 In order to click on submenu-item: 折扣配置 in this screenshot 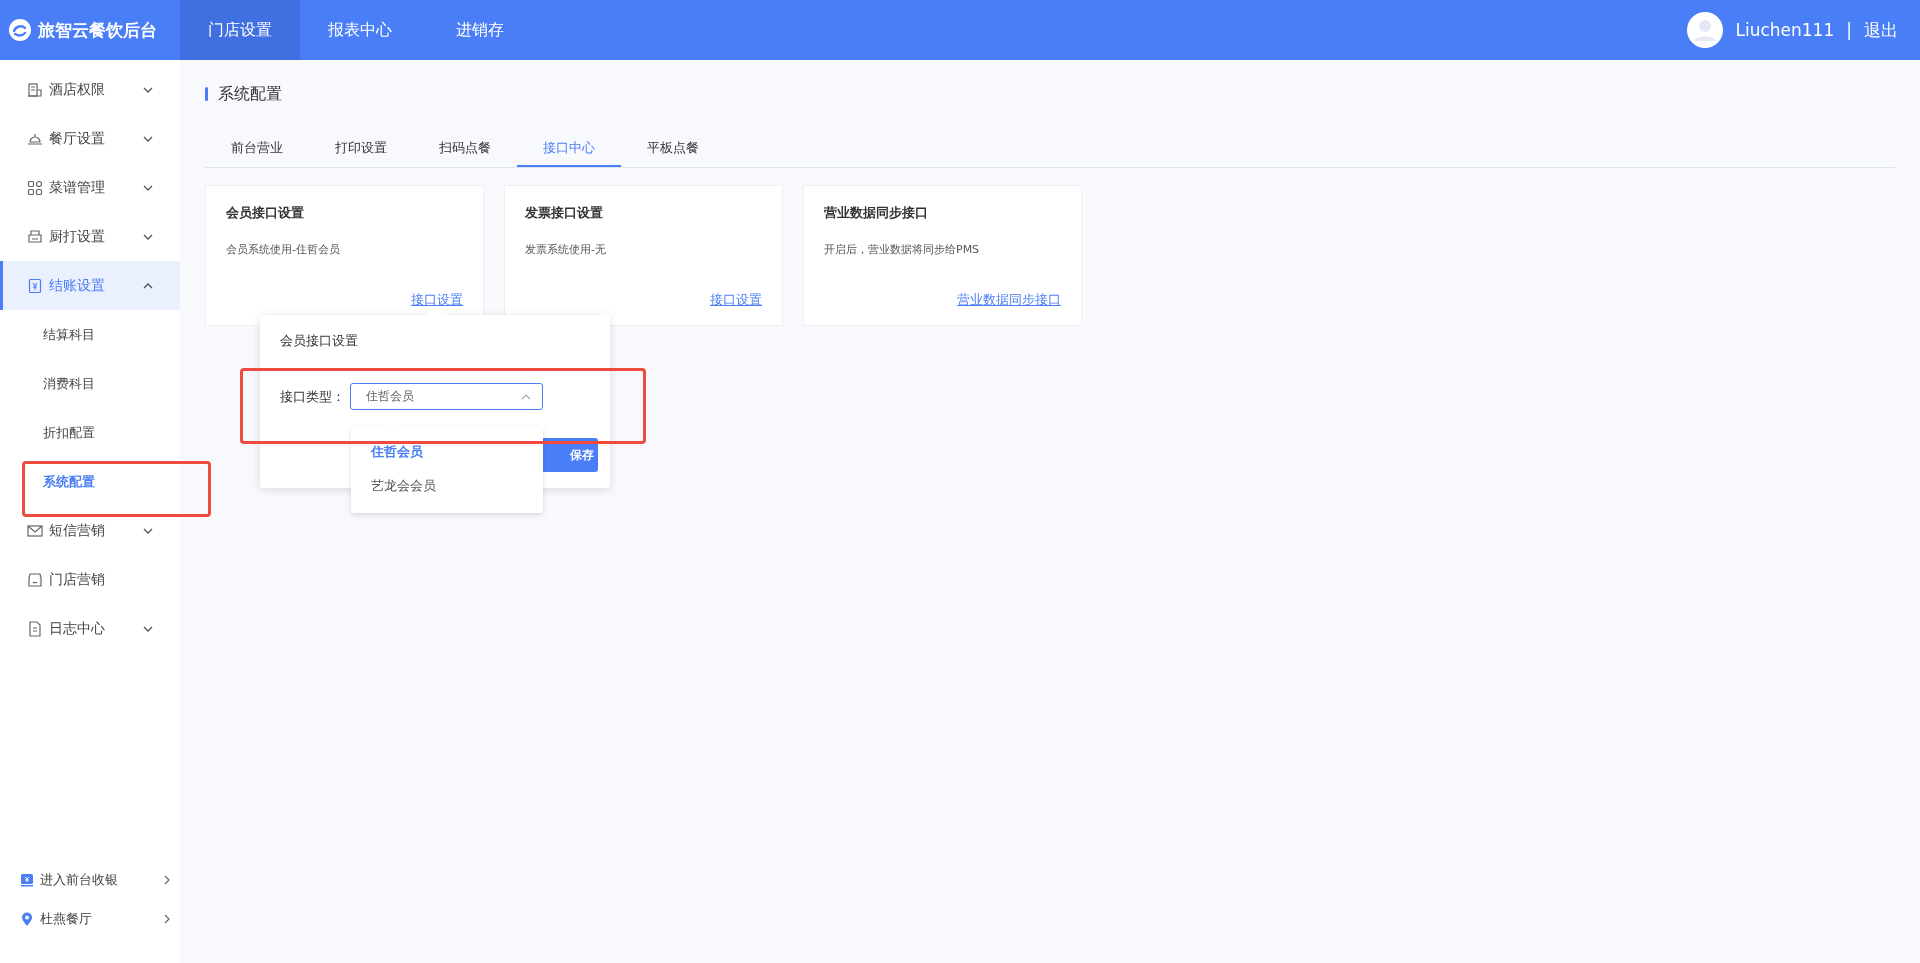, I will do `click(90, 432)`.